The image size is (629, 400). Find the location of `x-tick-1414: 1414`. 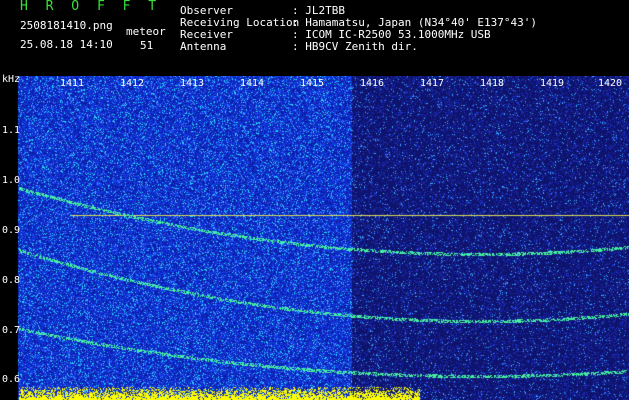

x-tick-1414: 1414 is located at coordinates (252, 83).